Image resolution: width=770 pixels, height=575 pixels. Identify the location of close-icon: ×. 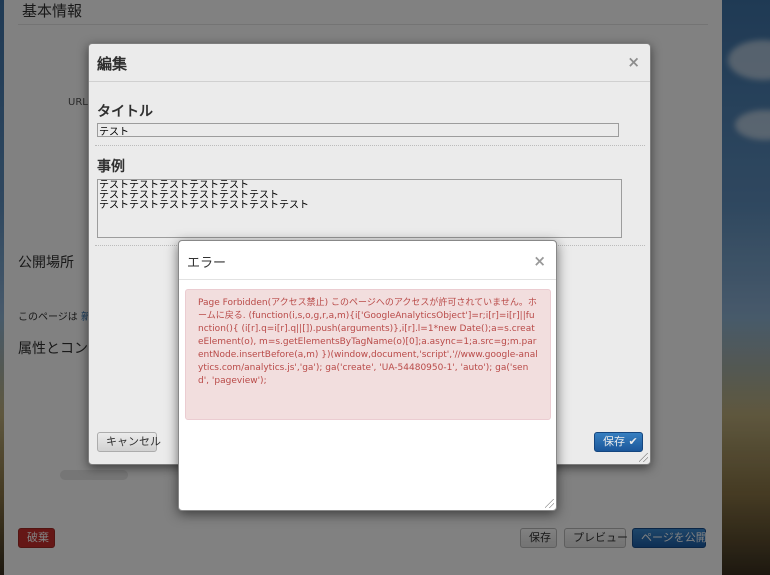
(539, 261).